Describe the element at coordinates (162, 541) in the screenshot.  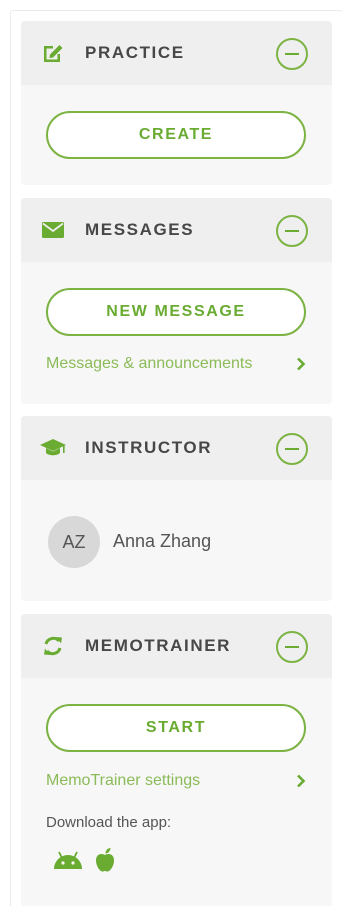
I see `instructor-name: Anna Zhang` at that location.